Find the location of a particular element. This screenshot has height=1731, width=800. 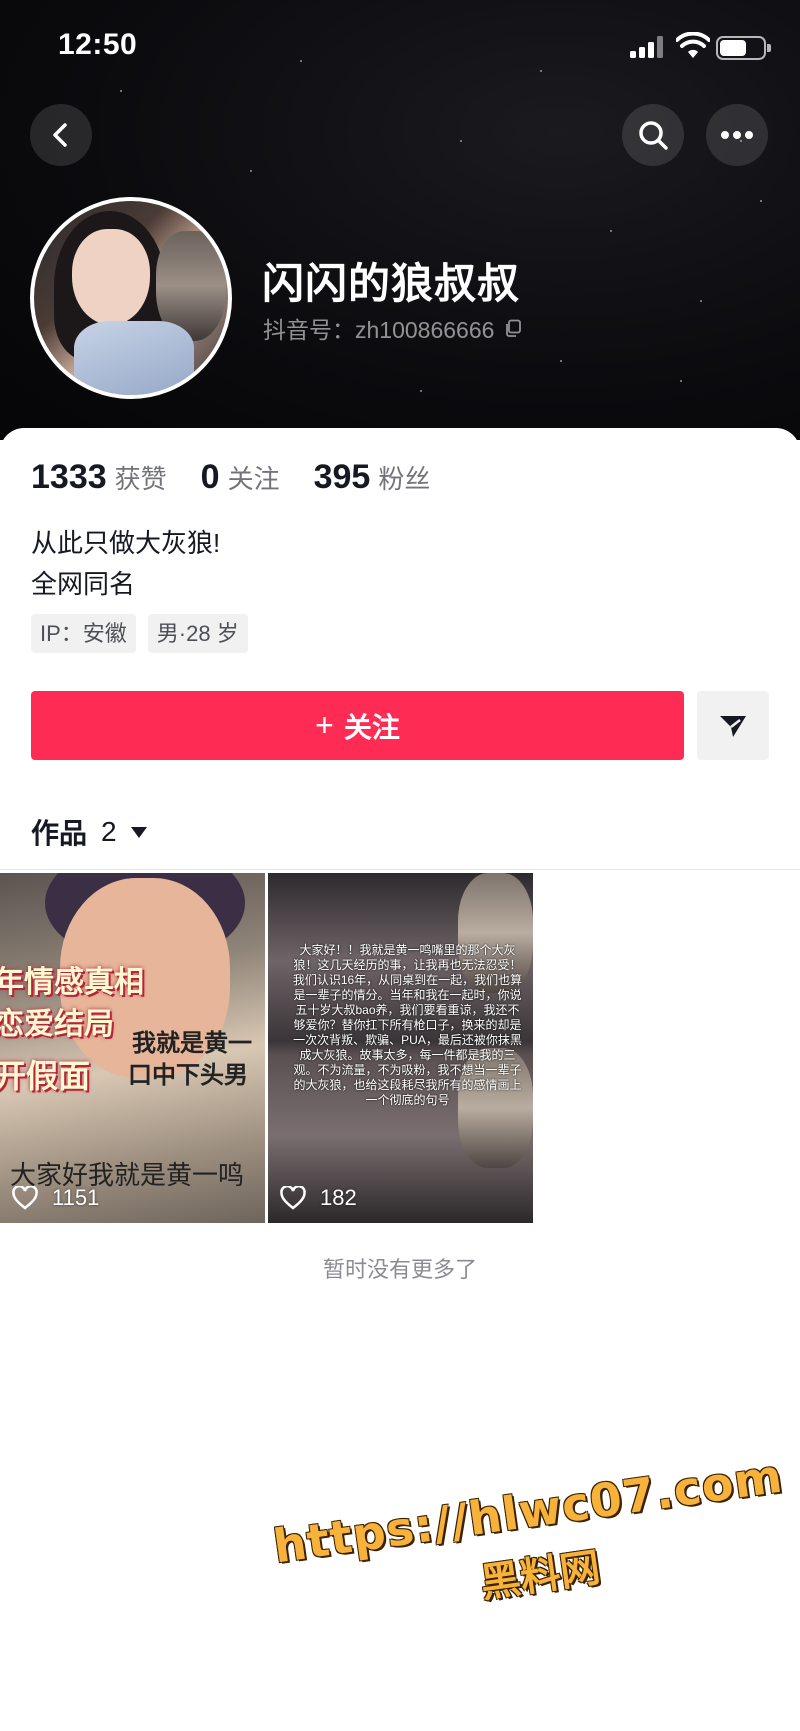

video-overlay-text: 开假面 is located at coordinates (45, 1076).